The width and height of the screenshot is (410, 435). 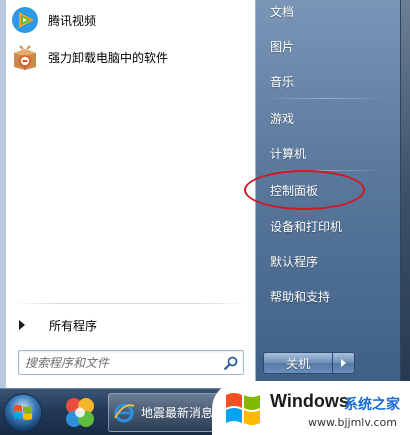 I want to click on shutdown-group: 关机, so click(x=309, y=363).